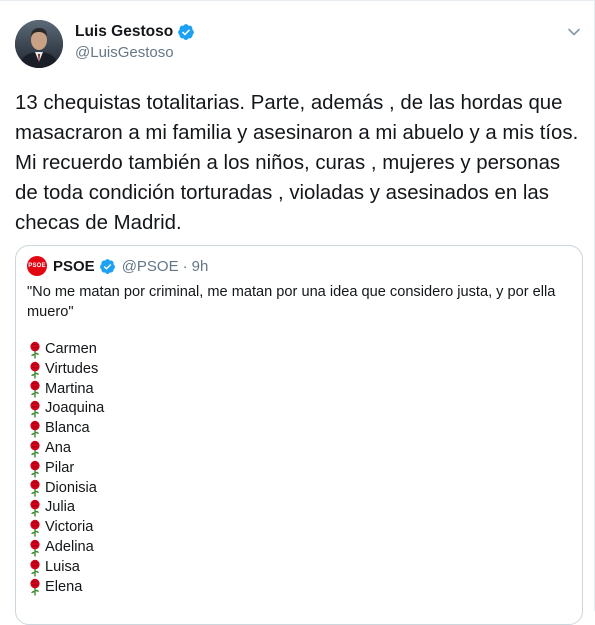  I want to click on quoted-handle: @PSOE, so click(150, 266).